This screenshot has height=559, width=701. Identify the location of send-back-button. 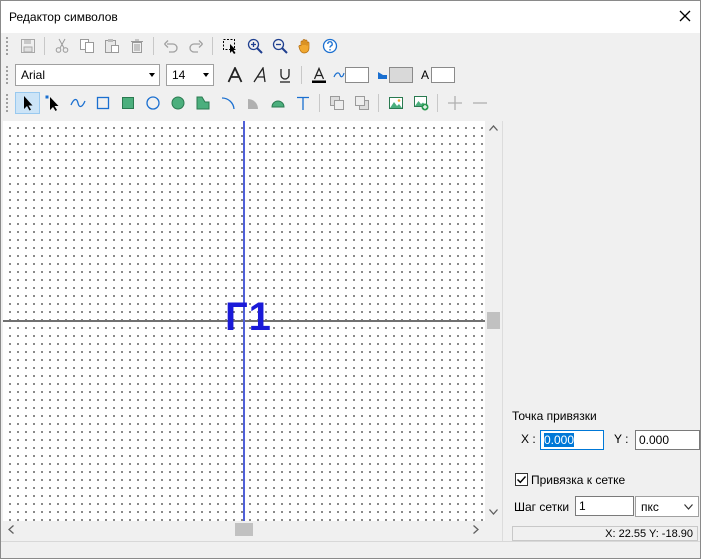
(361, 103).